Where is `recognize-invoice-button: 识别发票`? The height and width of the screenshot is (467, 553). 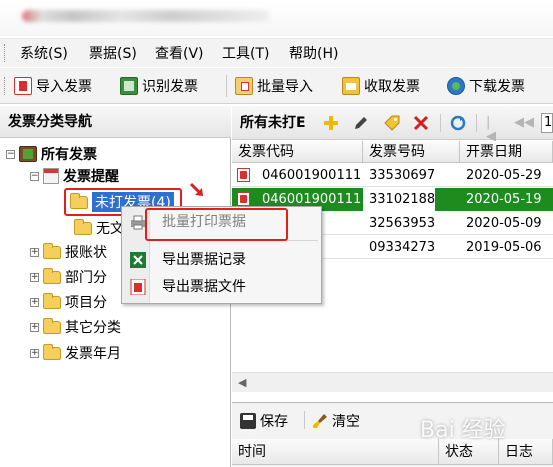 recognize-invoice-button: 识别发票 is located at coordinates (159, 86).